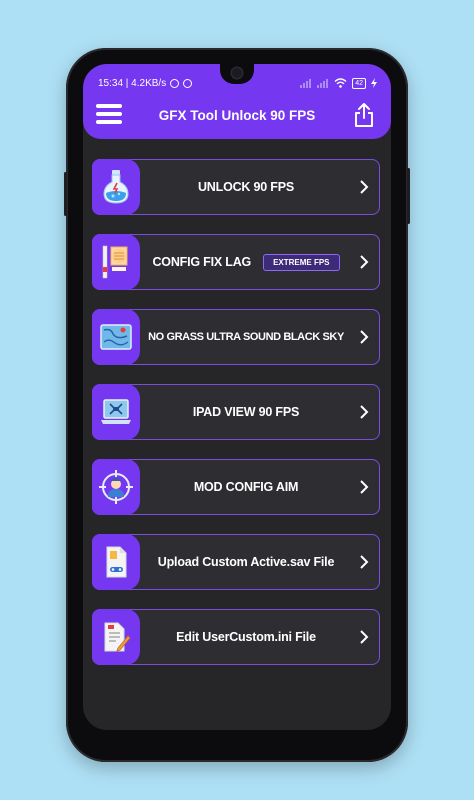 This screenshot has height=800, width=474. I want to click on extreme-fps-badge: EXTREME FPS, so click(301, 262).